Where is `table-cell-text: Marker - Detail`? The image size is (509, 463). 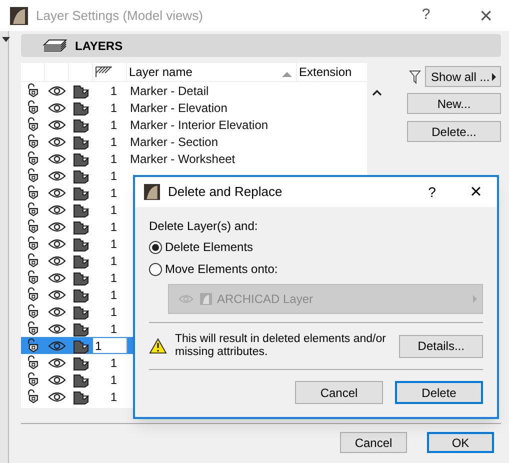
table-cell-text: Marker - Detail is located at coordinates (169, 91).